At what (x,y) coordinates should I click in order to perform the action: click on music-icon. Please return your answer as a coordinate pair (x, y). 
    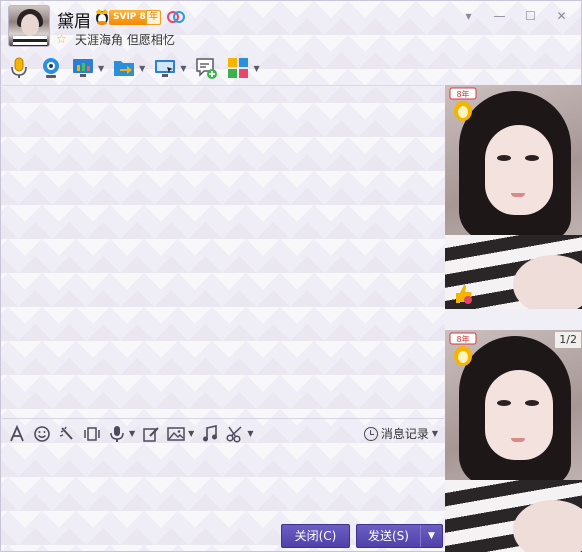
    Looking at the image, I should click on (210, 432).